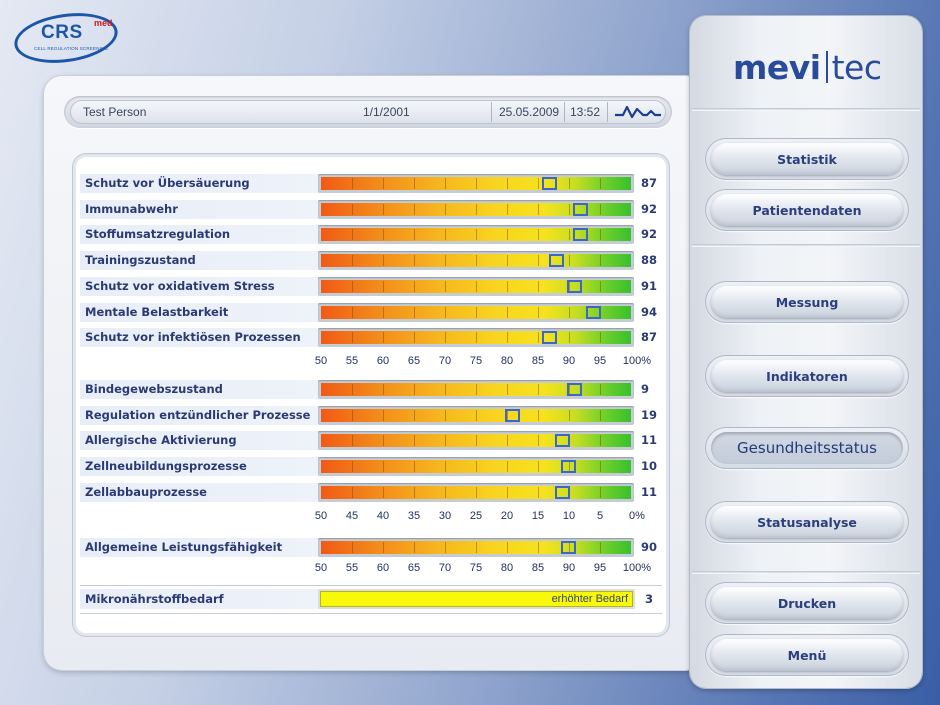  Describe the element at coordinates (649, 260) in the screenshot. I see `indicator-value: 88` at that location.